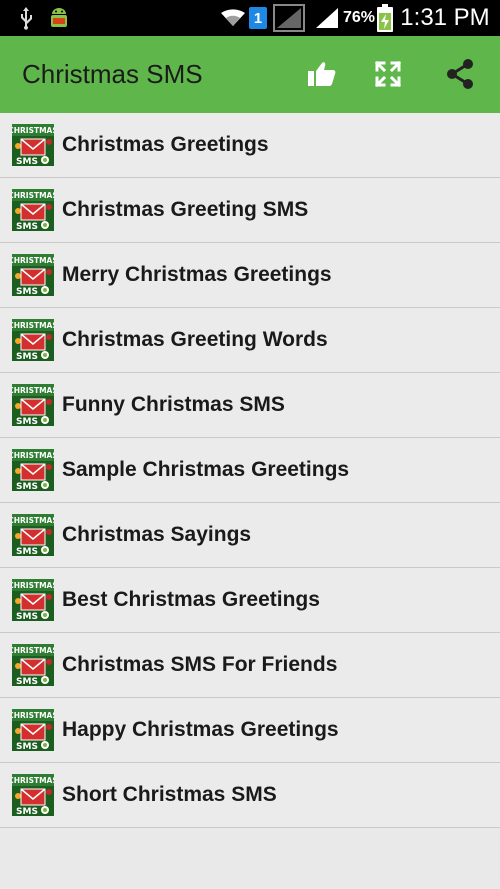 The height and width of the screenshot is (889, 500). I want to click on list-item-label: Merry Christmas Greetings, so click(197, 274).